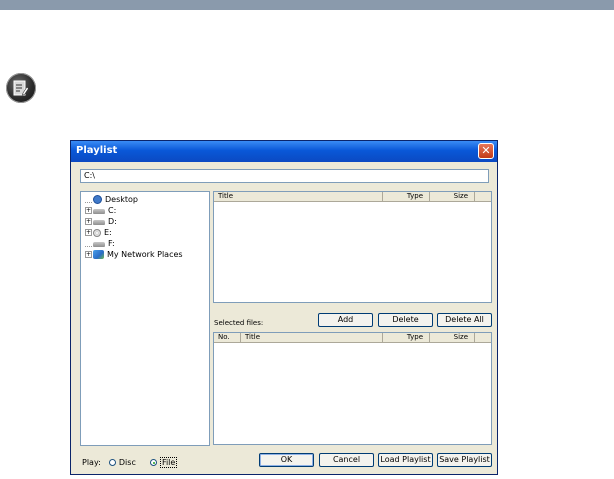 Image resolution: width=614 pixels, height=479 pixels. What do you see at coordinates (113, 462) in the screenshot?
I see `disc-radio` at bounding box center [113, 462].